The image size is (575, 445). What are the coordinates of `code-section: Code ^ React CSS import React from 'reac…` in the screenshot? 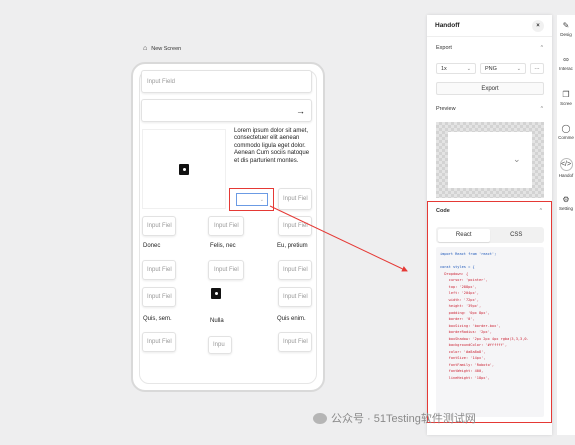 It's located at (489, 312).